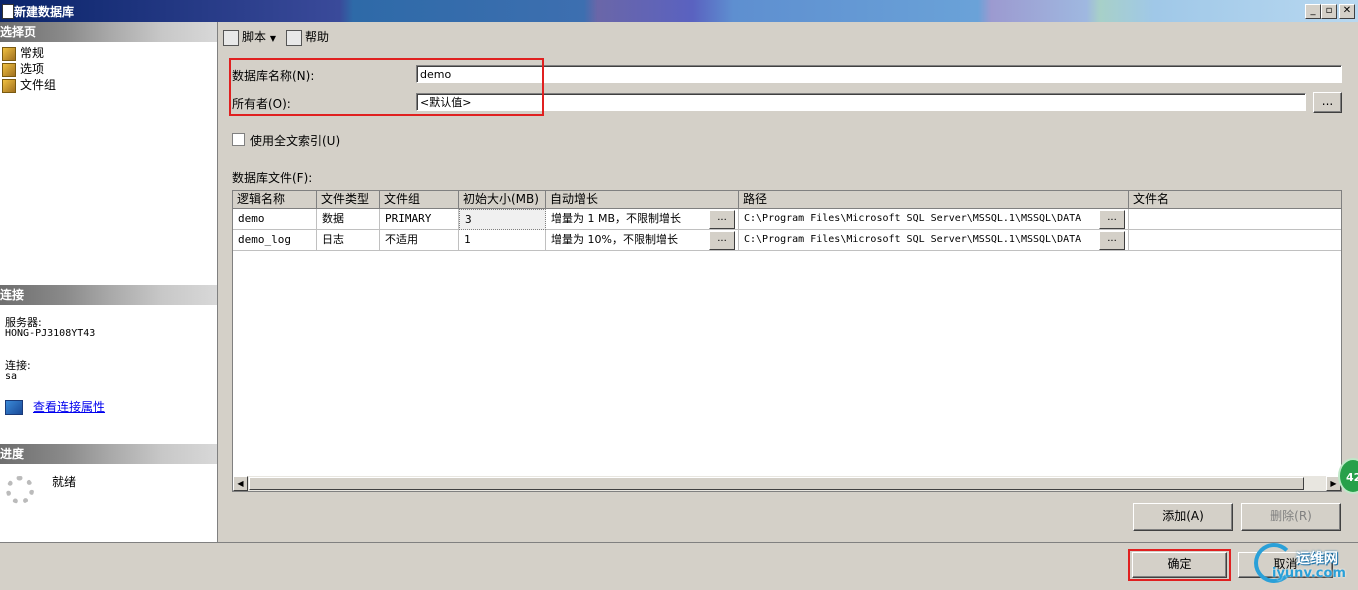  Describe the element at coordinates (44, 12) in the screenshot. I see `window-title: 新建数据库` at that location.